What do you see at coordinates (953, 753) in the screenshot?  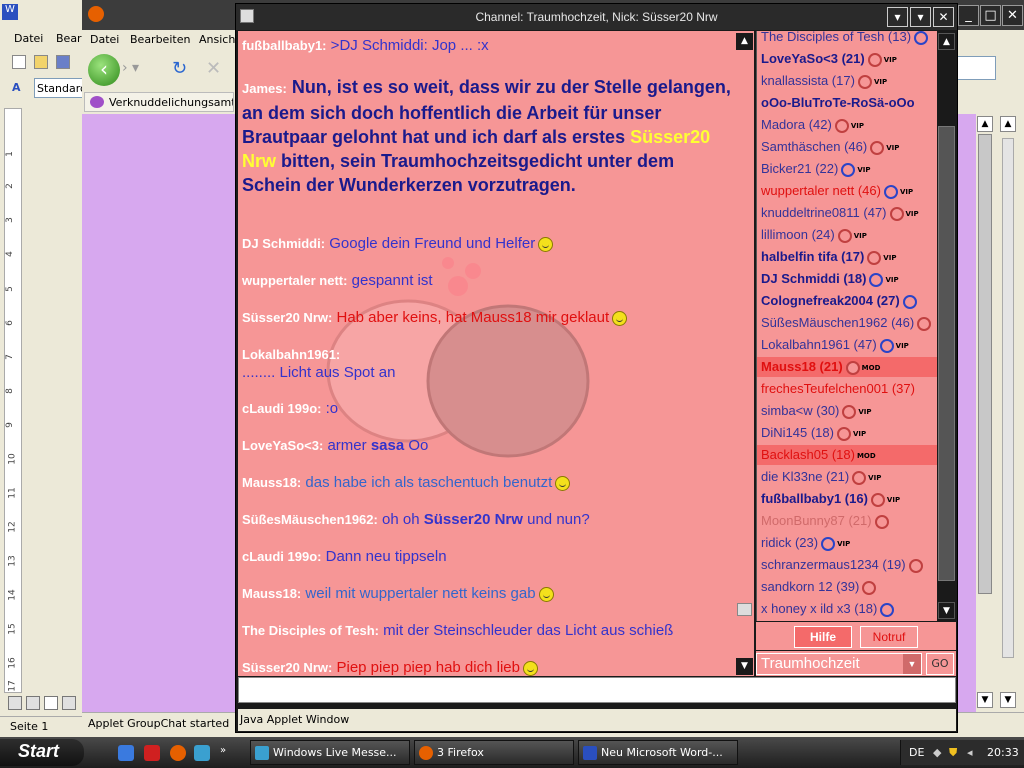 I see `security-shield-icon: ⛊` at bounding box center [953, 753].